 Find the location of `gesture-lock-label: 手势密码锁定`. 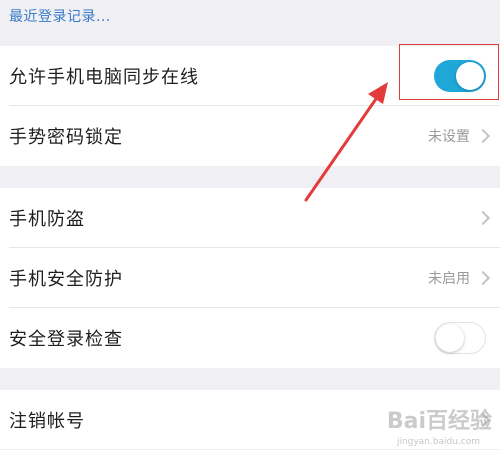

gesture-lock-label: 手势密码锁定 is located at coordinates (66, 137).